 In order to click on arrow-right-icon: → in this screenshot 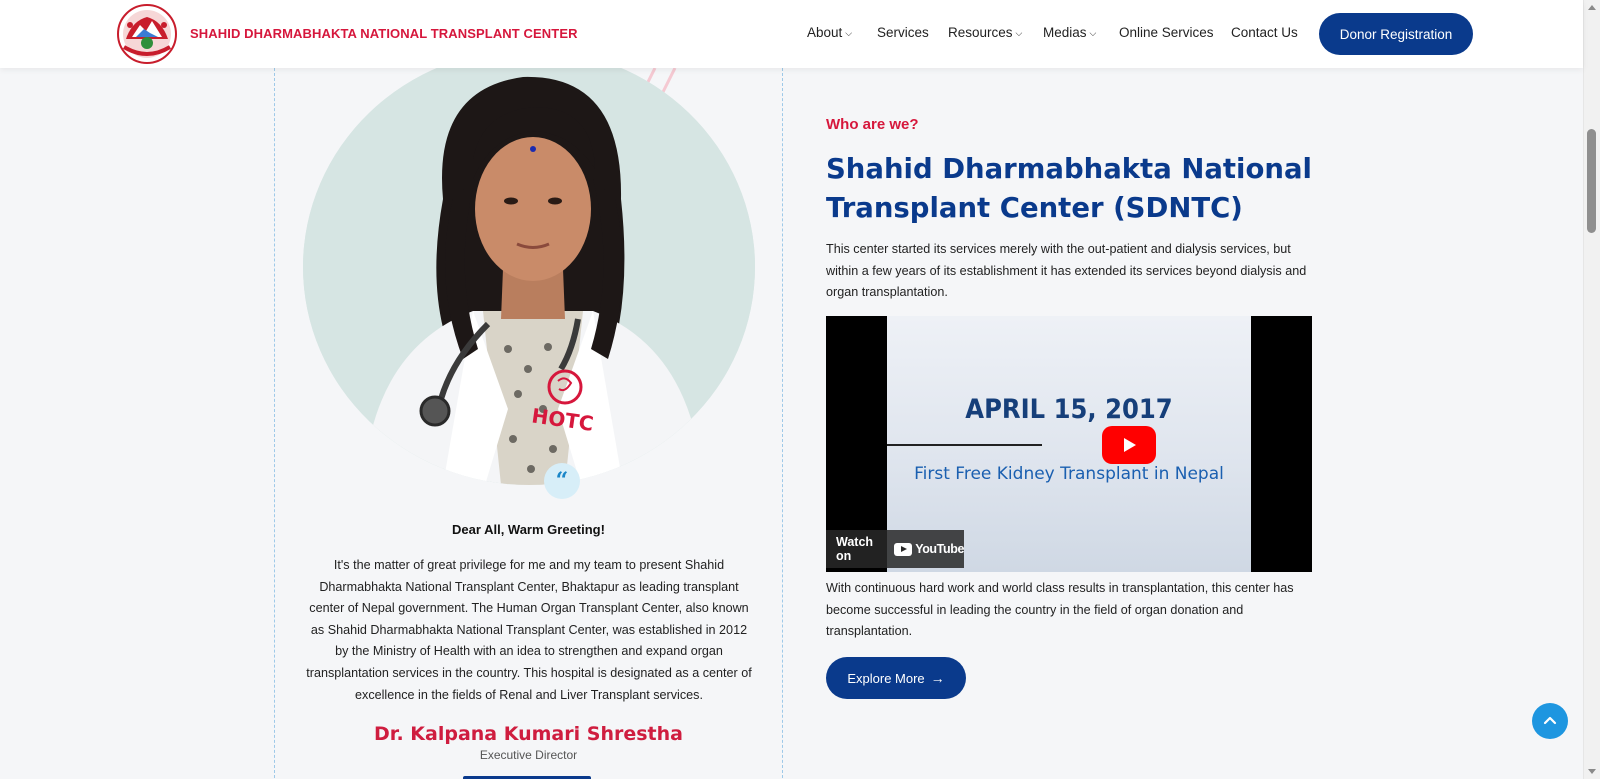, I will do `click(937, 678)`.